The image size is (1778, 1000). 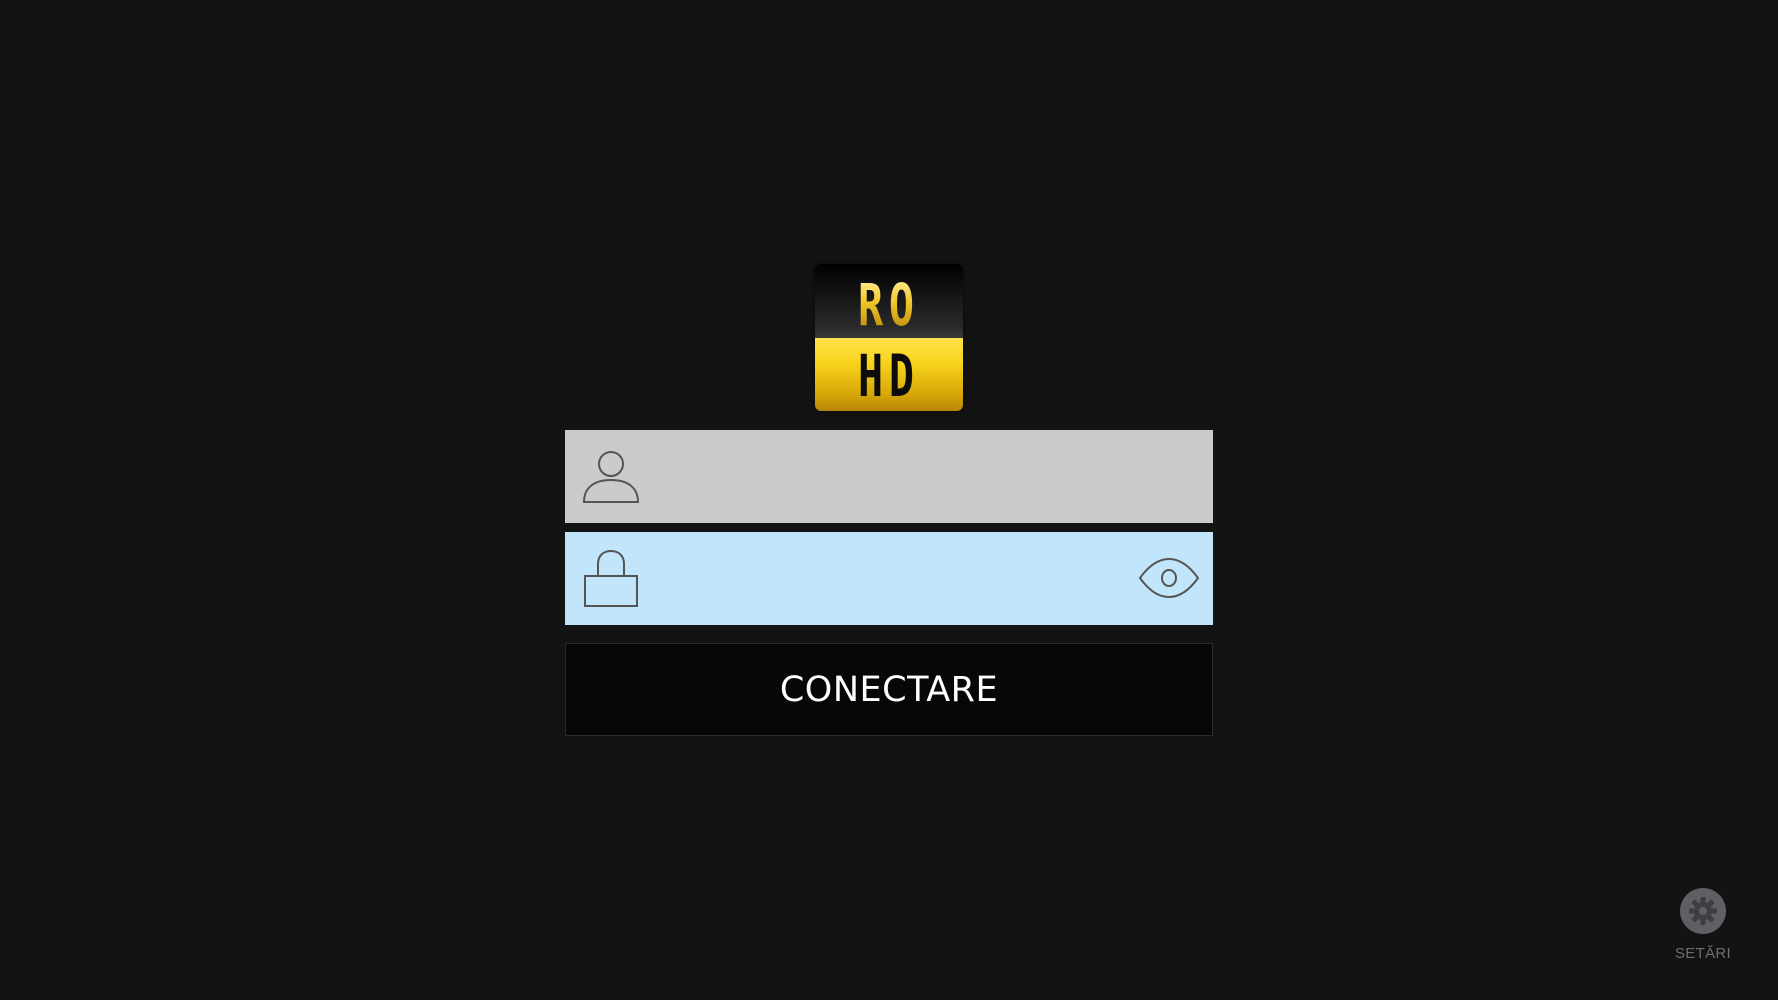 What do you see at coordinates (889, 305) in the screenshot?
I see `logo-text-top: RO` at bounding box center [889, 305].